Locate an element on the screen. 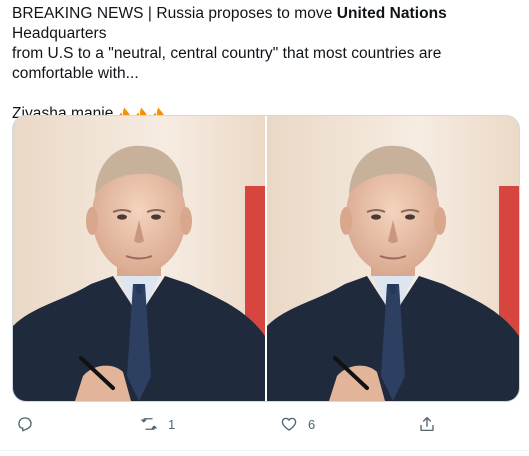 The height and width of the screenshot is (456, 529). action-bar: 1 6 is located at coordinates (264, 424).